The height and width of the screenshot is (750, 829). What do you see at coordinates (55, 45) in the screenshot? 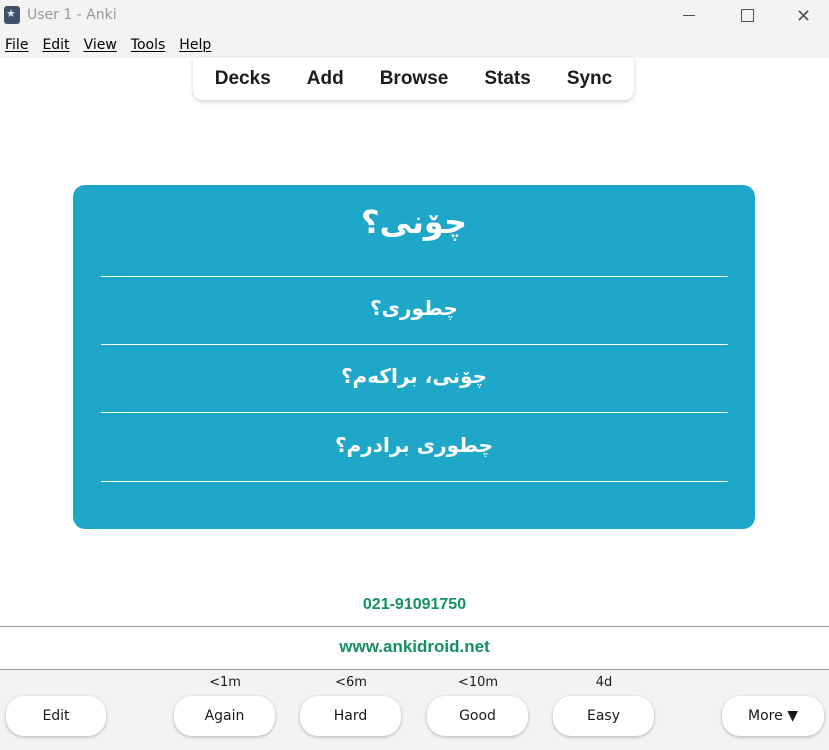
I see `menu-edit: Edit` at bounding box center [55, 45].